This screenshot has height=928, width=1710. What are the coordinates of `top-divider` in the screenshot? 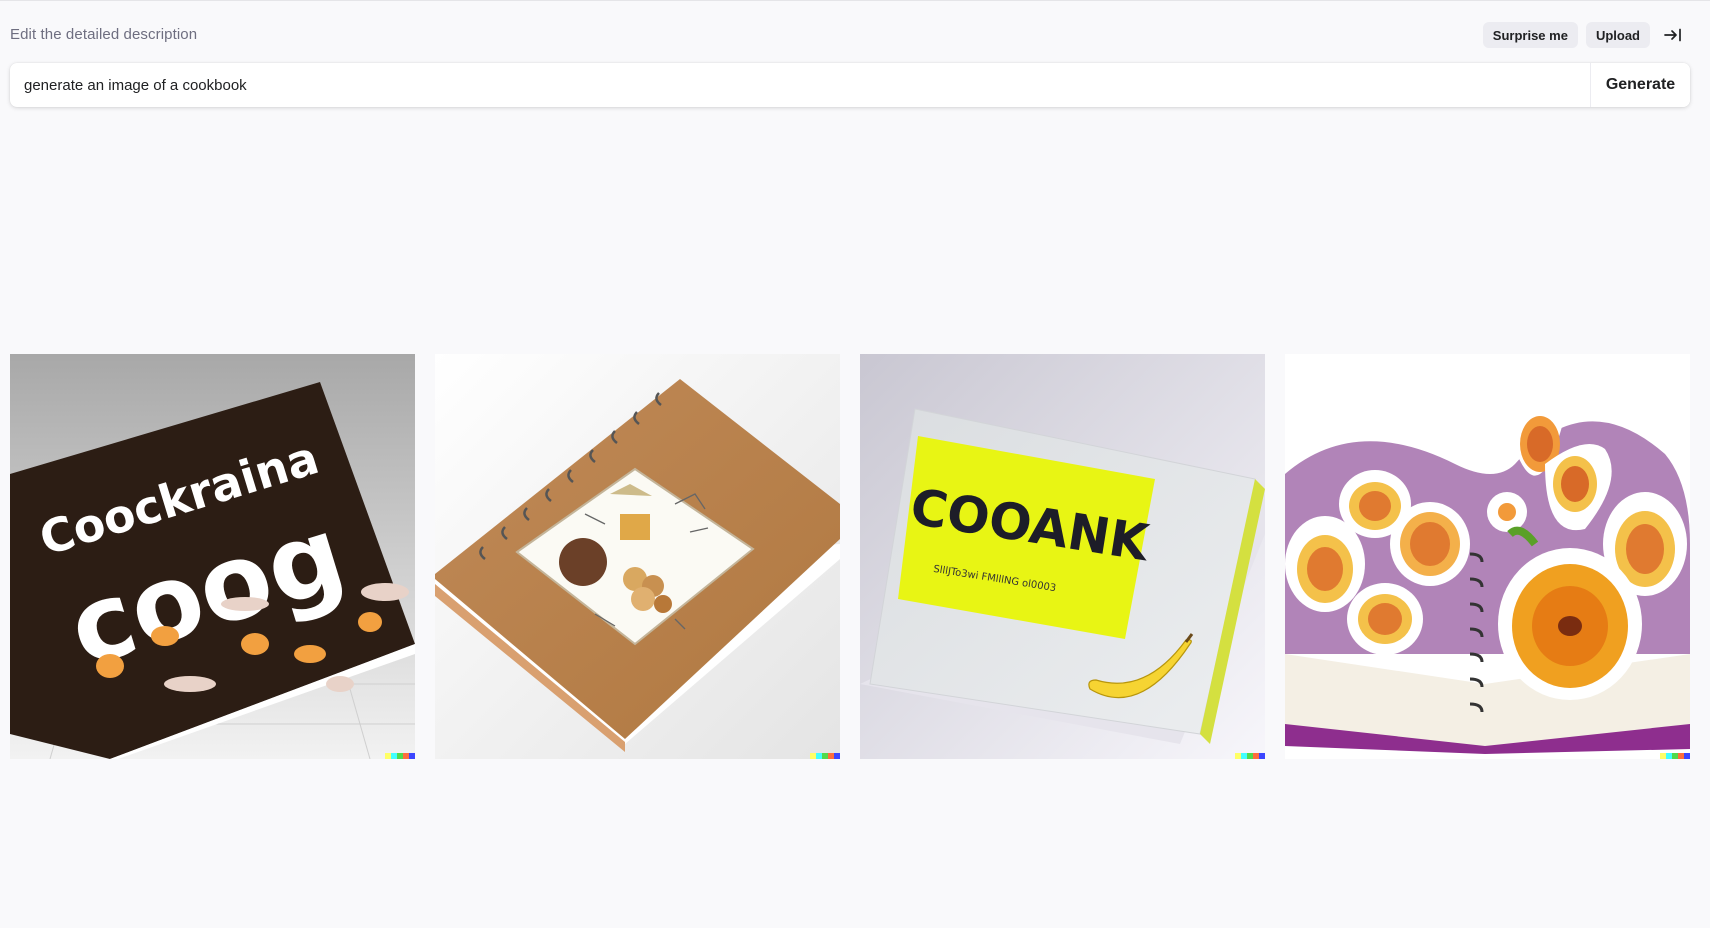 It's located at (855, 0).